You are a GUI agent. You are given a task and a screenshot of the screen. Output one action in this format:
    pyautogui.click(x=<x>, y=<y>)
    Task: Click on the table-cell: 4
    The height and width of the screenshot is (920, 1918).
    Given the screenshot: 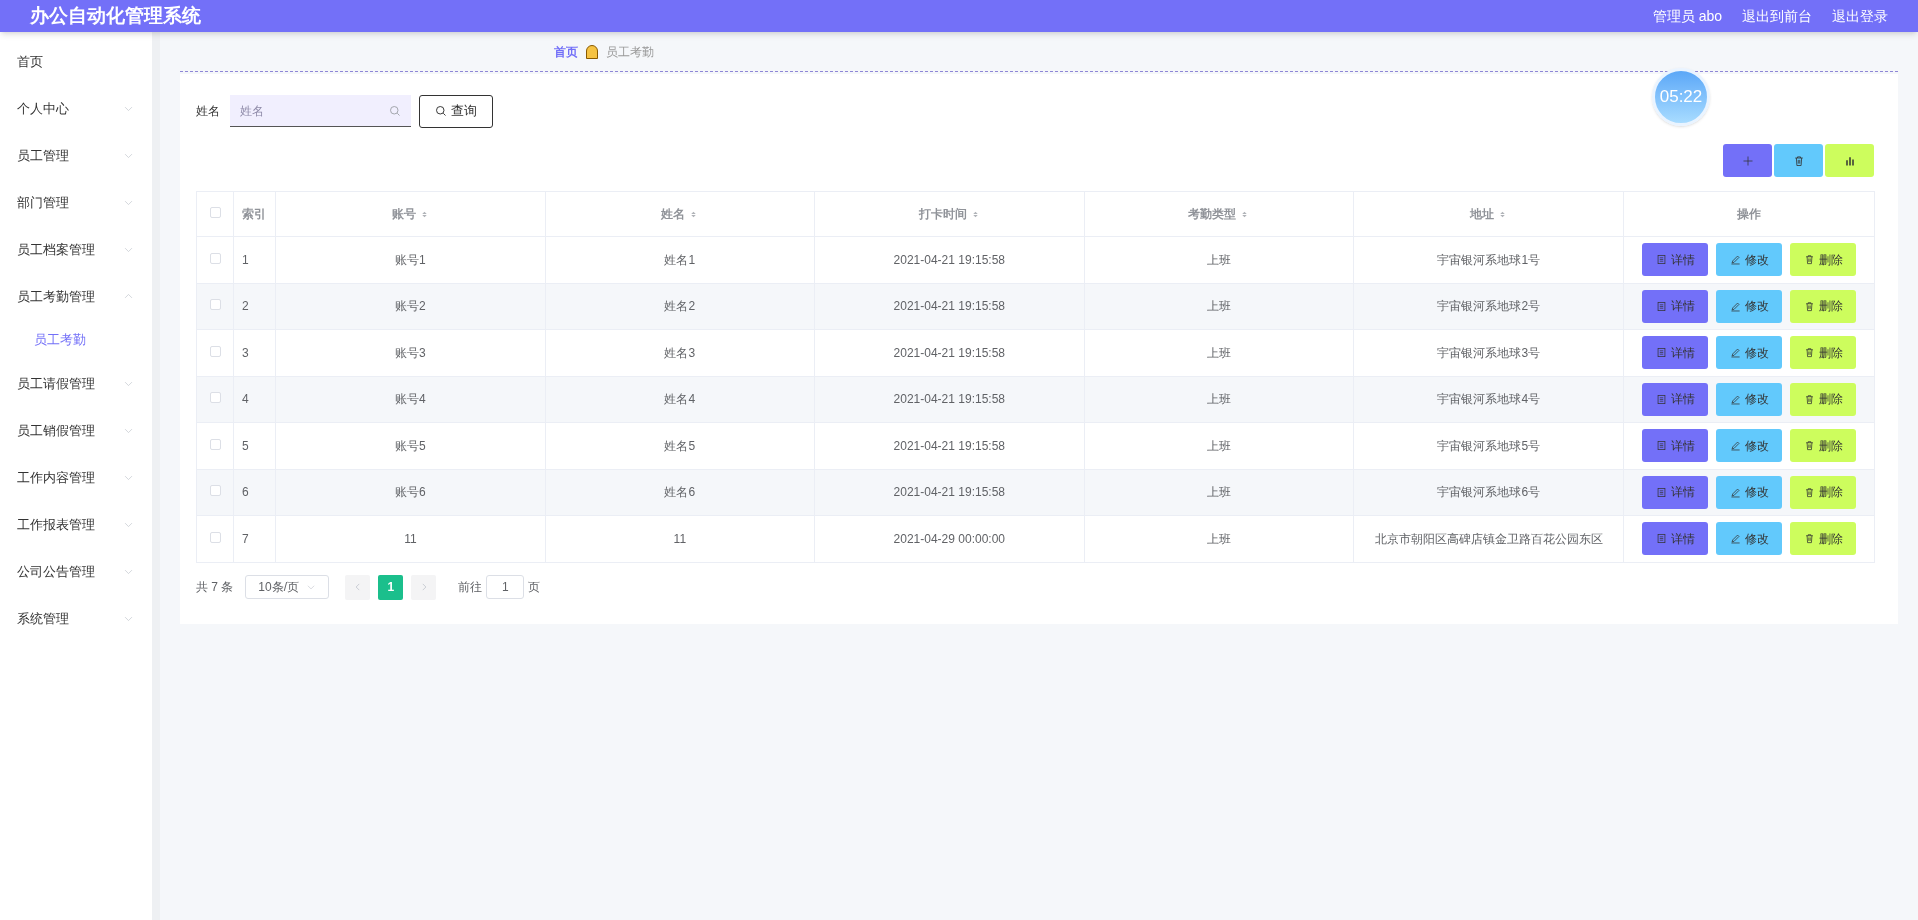 What is the action you would take?
    pyautogui.click(x=245, y=399)
    